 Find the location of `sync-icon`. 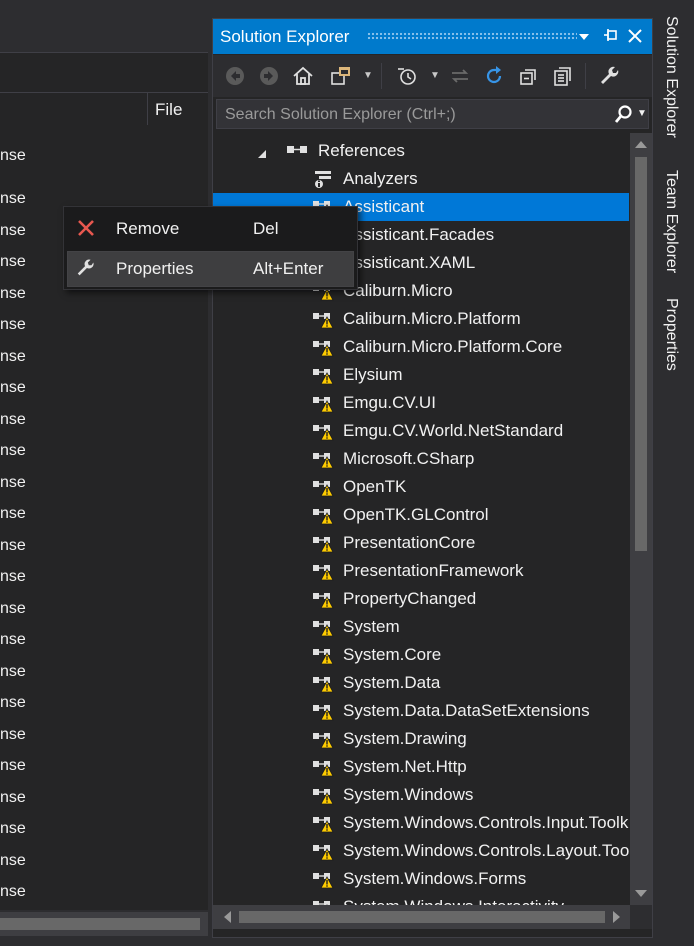

sync-icon is located at coordinates (460, 76).